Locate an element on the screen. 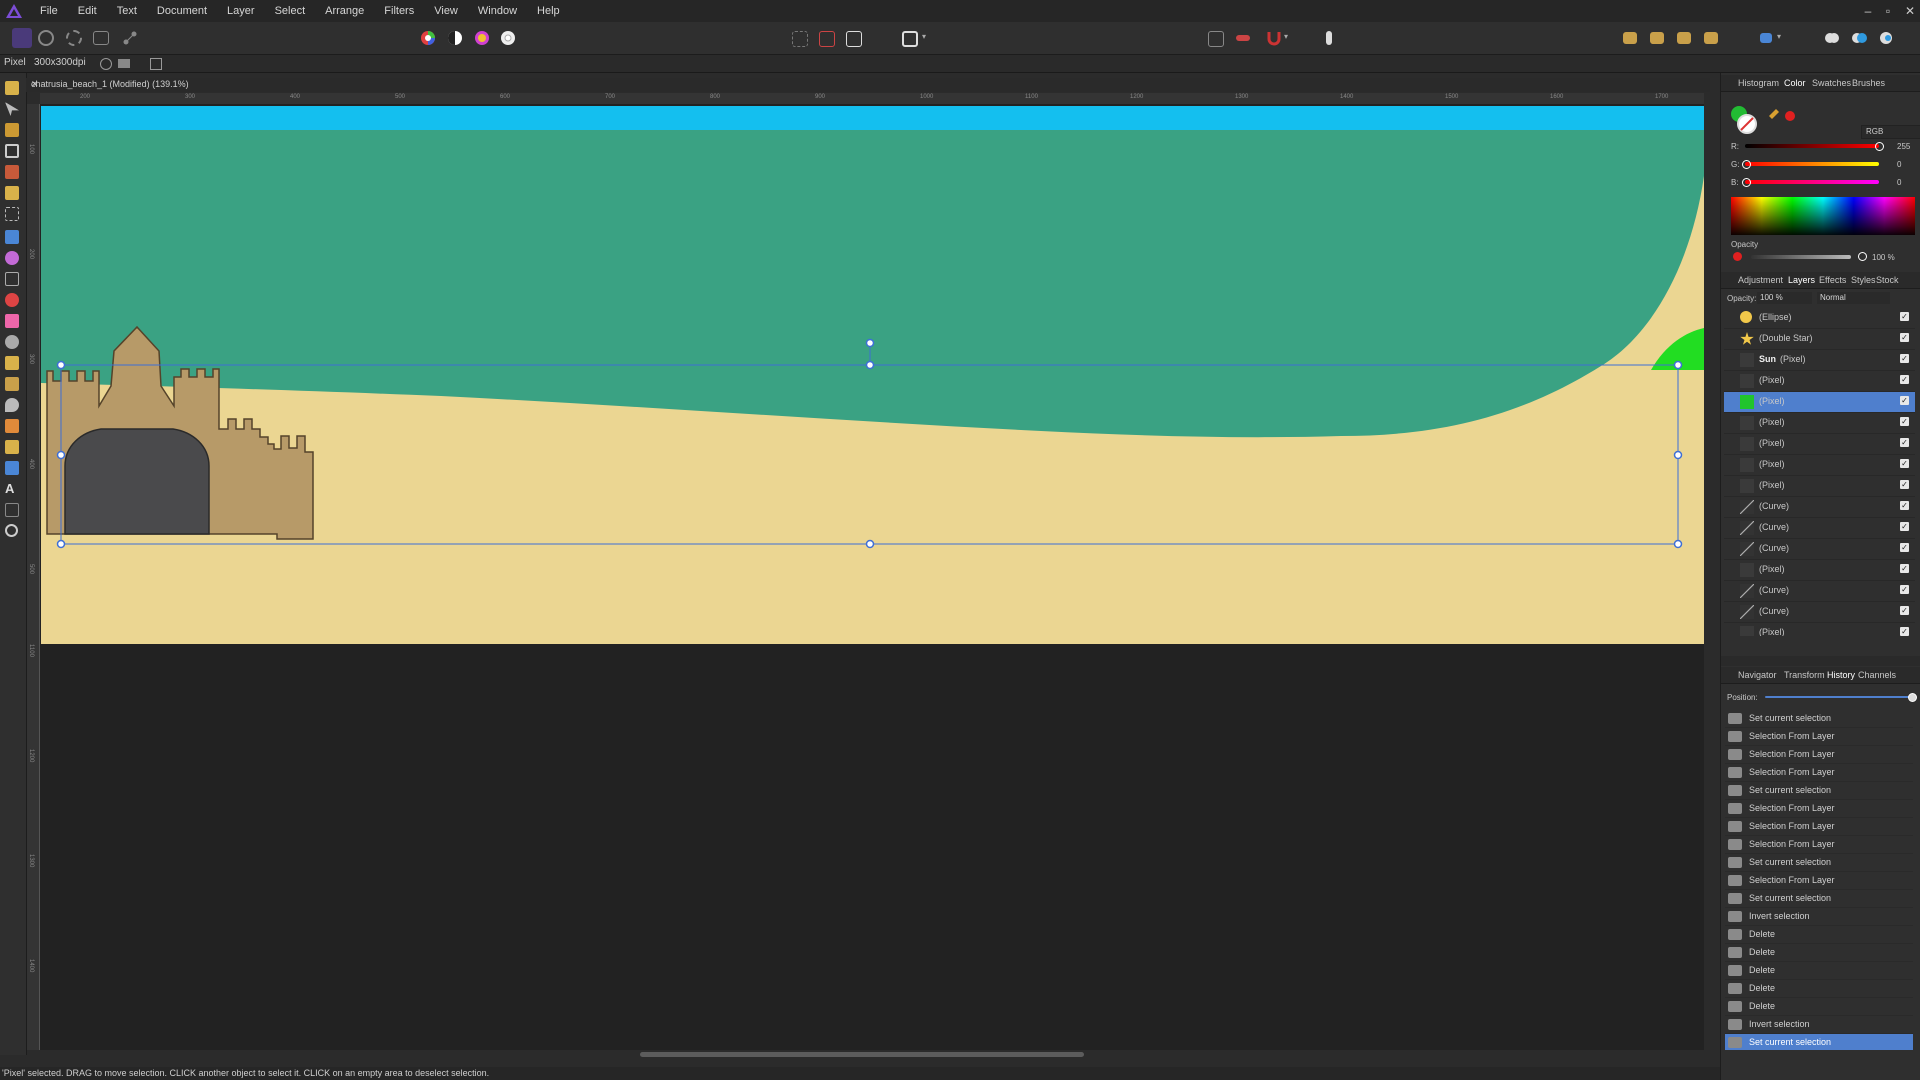 The image size is (1920, 1080). dpi-label: 300x300dpi is located at coordinates (60, 62).